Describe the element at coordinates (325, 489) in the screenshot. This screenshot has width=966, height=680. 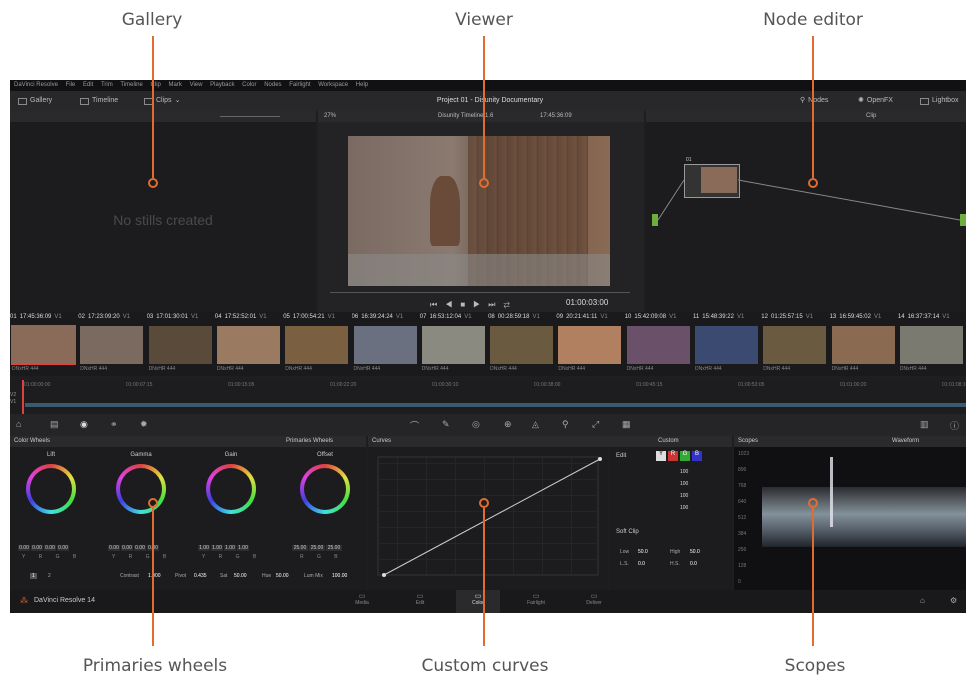
I see `offset-wheel` at that location.